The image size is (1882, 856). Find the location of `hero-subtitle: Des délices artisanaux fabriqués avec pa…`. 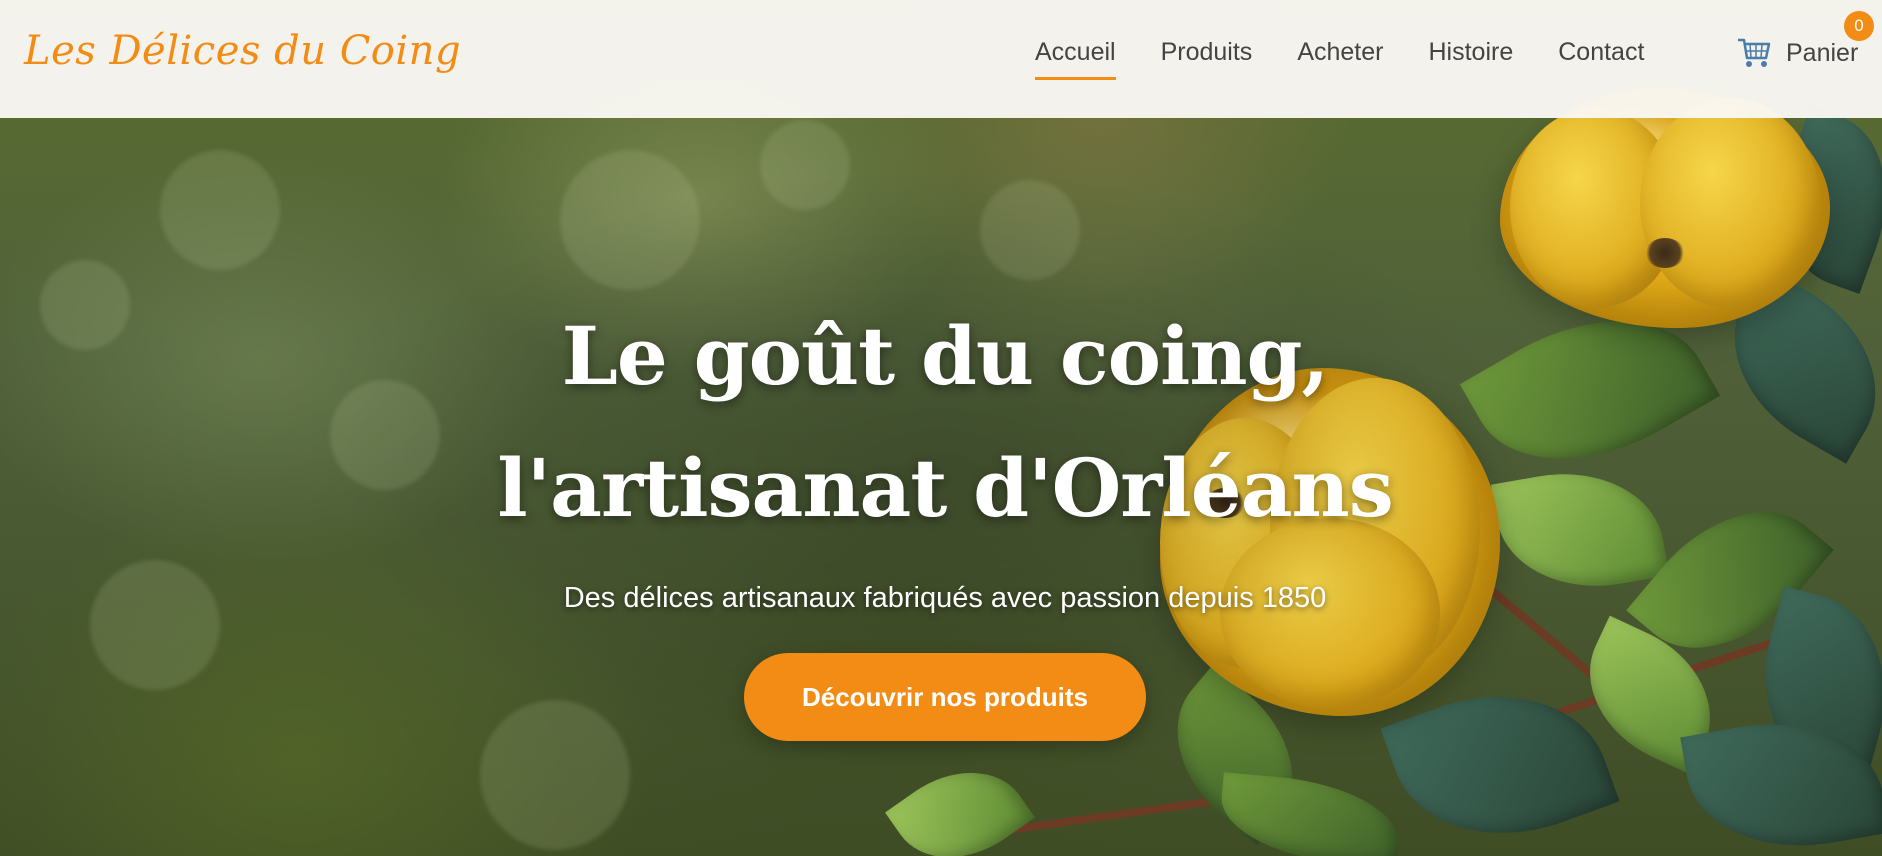

hero-subtitle: Des délices artisanaux fabriqués avec pa… is located at coordinates (945, 598).